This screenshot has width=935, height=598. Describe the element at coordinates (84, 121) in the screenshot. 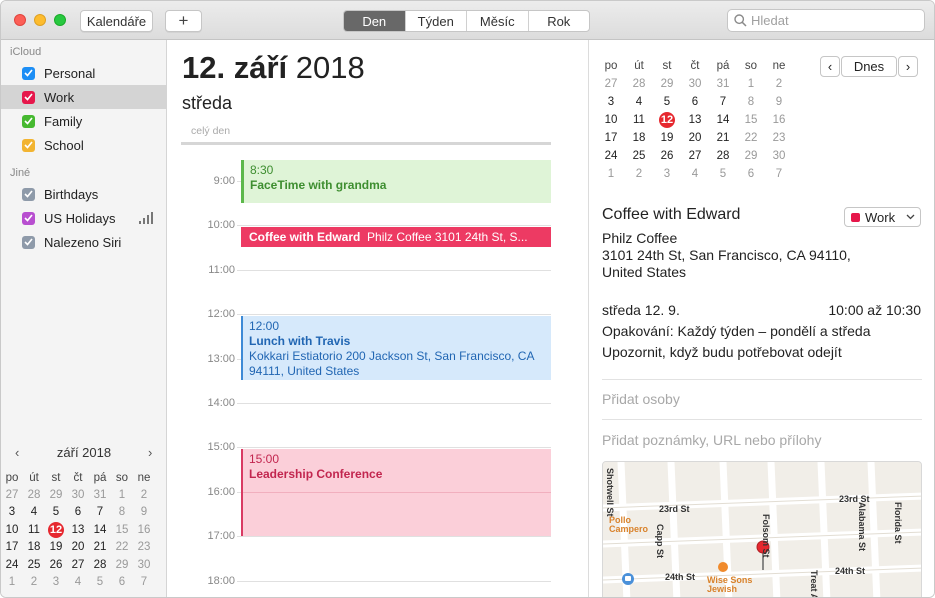

I see `calendar-item-family: Family` at that location.